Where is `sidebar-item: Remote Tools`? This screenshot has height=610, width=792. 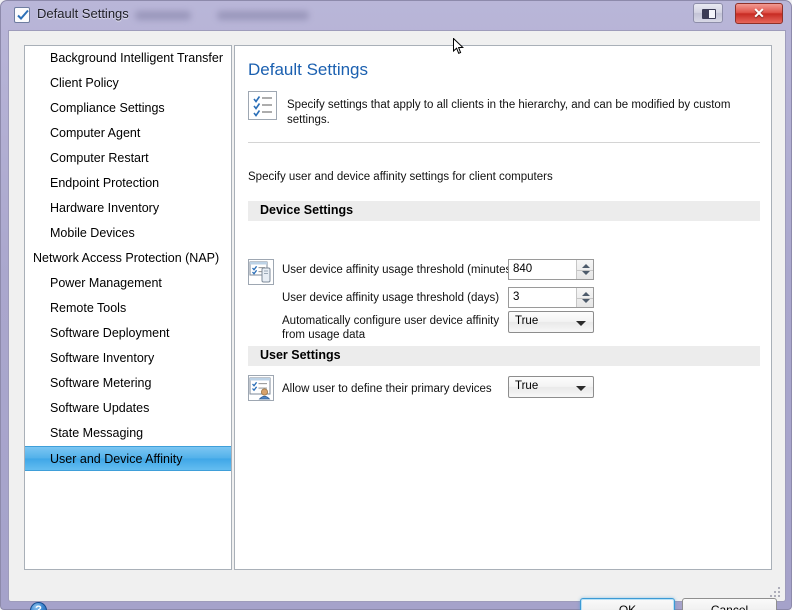 sidebar-item: Remote Tools is located at coordinates (128, 308).